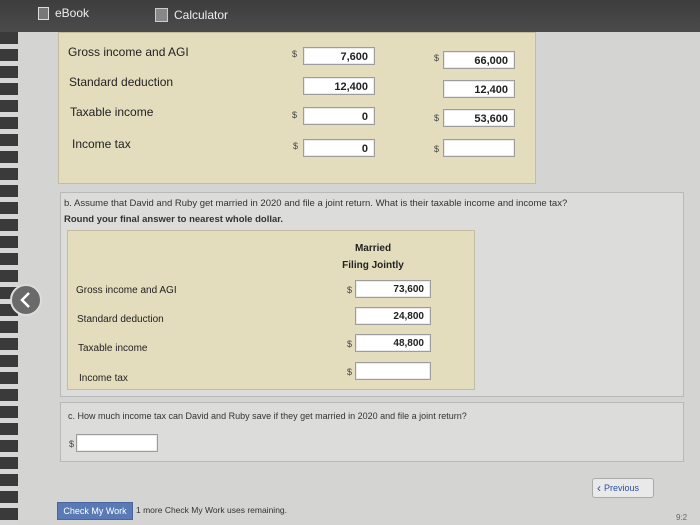  Describe the element at coordinates (373, 265) in the screenshot. I see `column-header-line2: Filing Jointly` at that location.